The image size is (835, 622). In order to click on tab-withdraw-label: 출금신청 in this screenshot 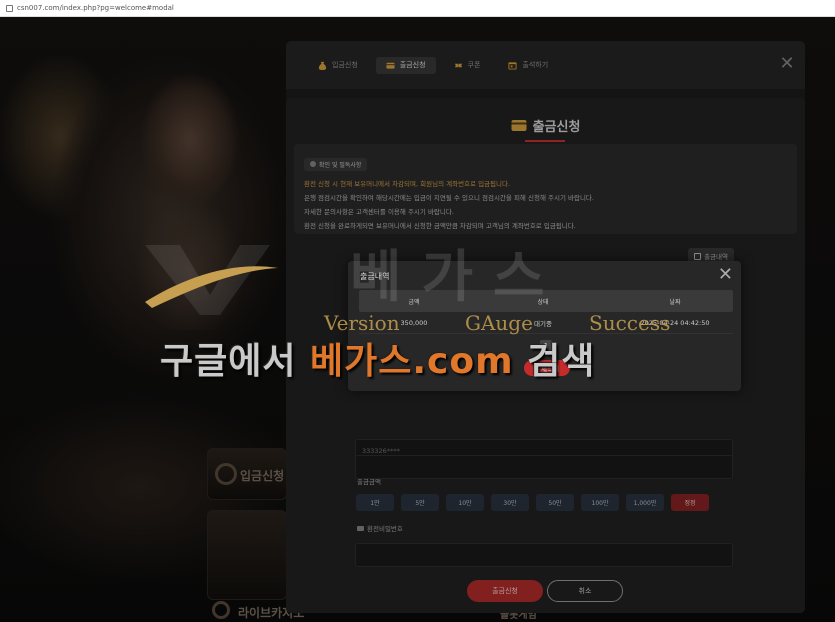, I will do `click(412, 65)`.